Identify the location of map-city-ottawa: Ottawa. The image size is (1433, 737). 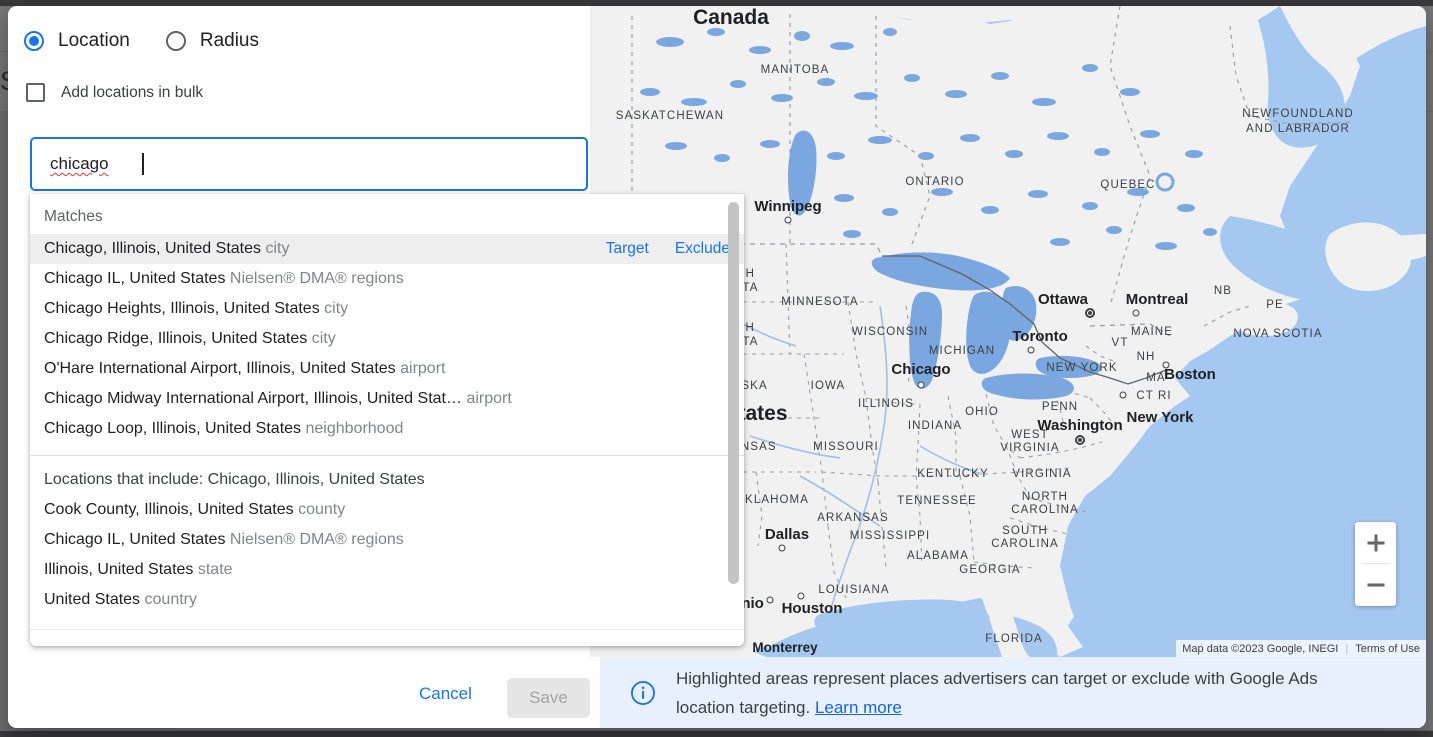
(1063, 299).